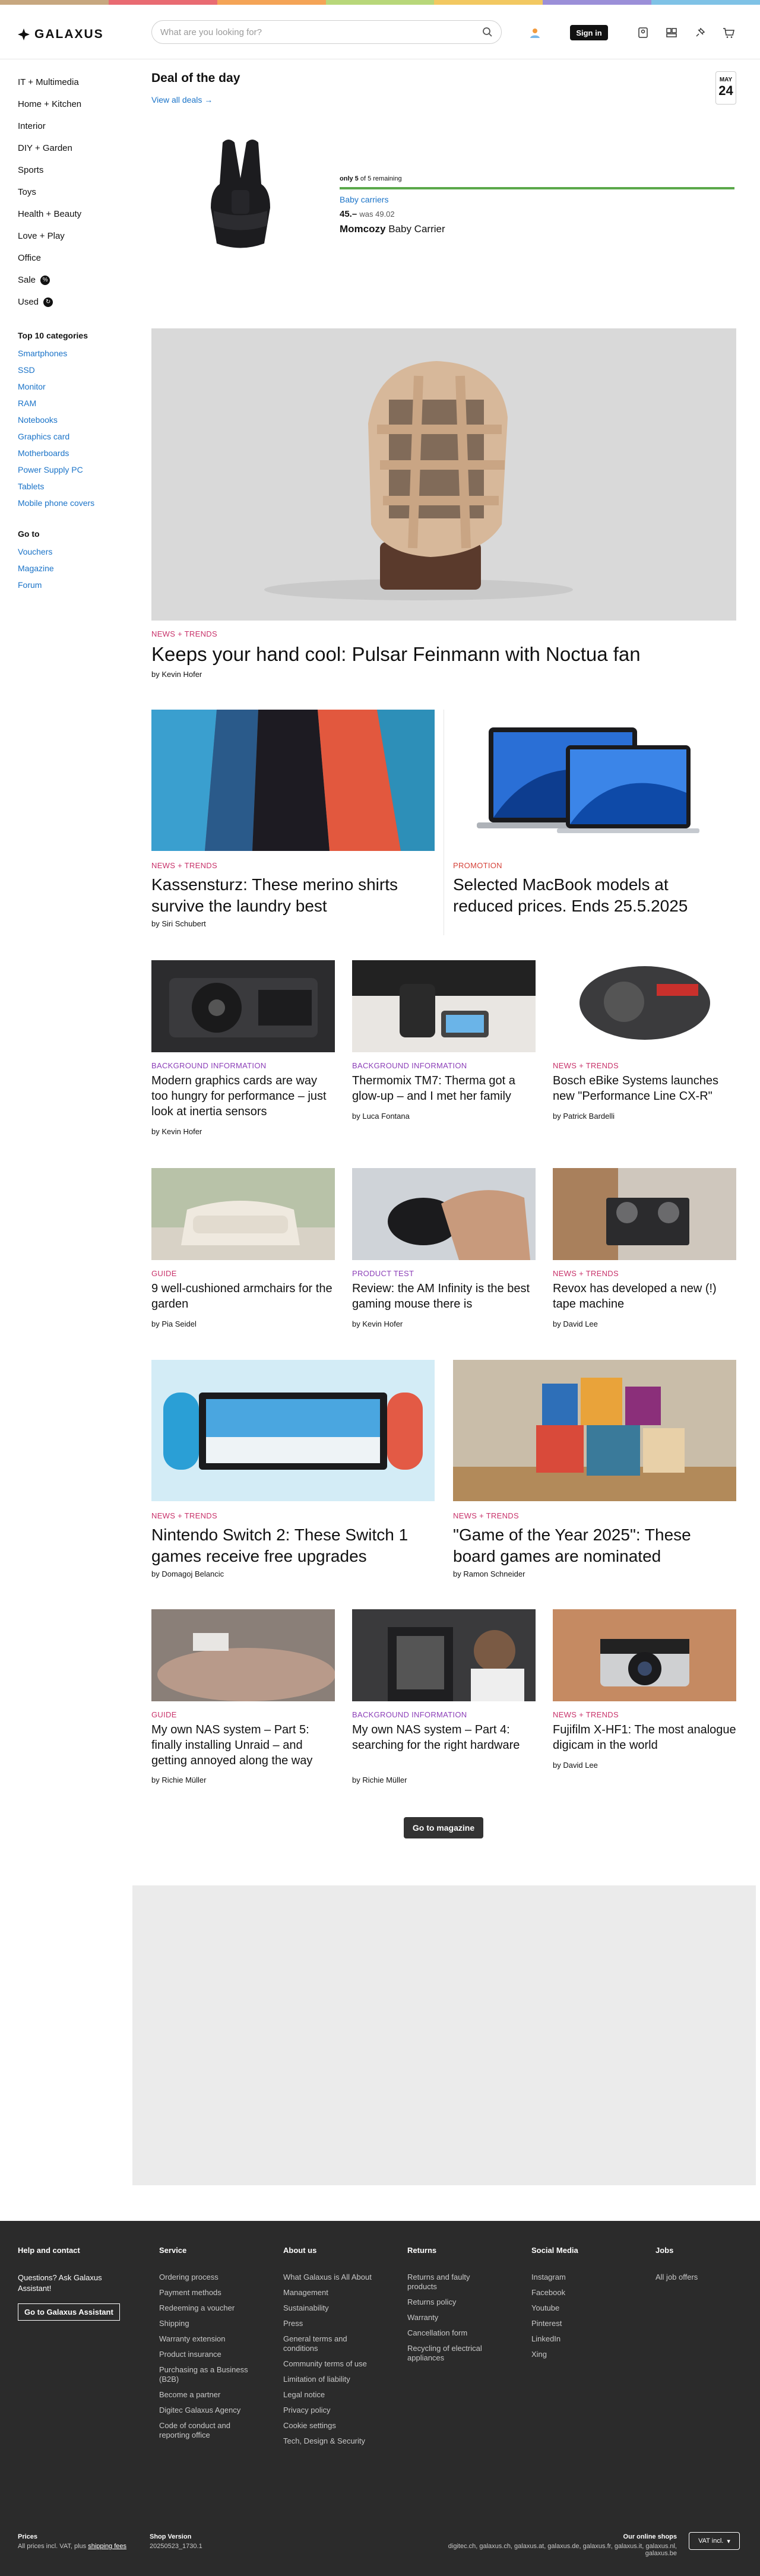 The width and height of the screenshot is (760, 2576). I want to click on footer-service-link: Warranty extension, so click(206, 2339).